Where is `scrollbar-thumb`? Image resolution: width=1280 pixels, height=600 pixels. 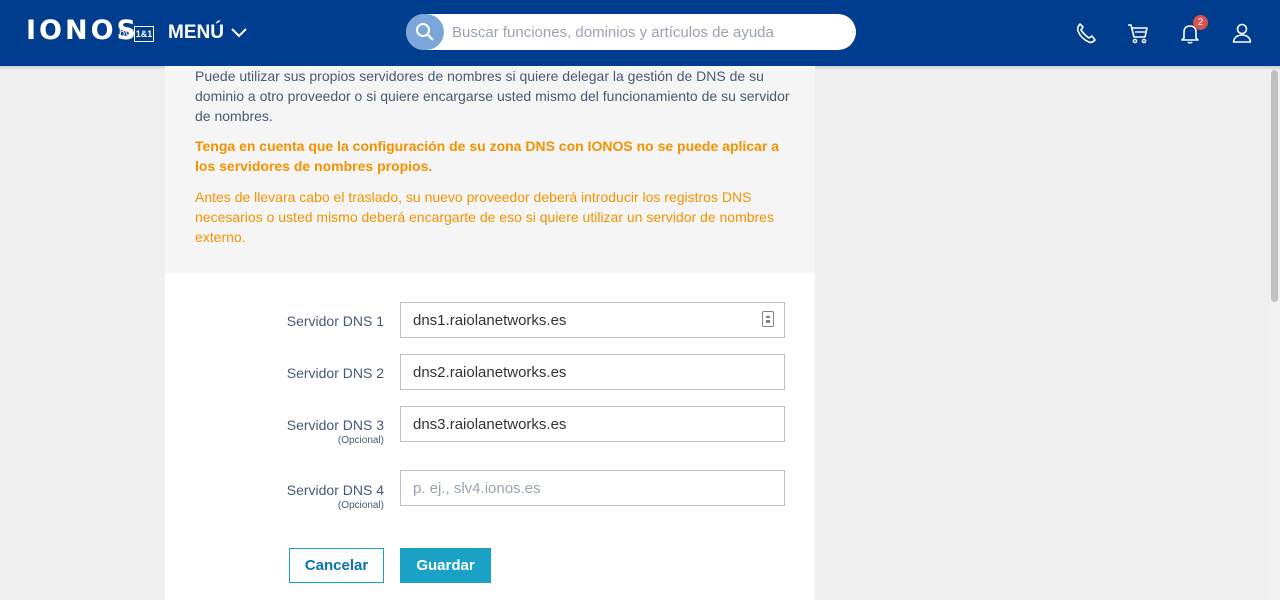 scrollbar-thumb is located at coordinates (1274, 186).